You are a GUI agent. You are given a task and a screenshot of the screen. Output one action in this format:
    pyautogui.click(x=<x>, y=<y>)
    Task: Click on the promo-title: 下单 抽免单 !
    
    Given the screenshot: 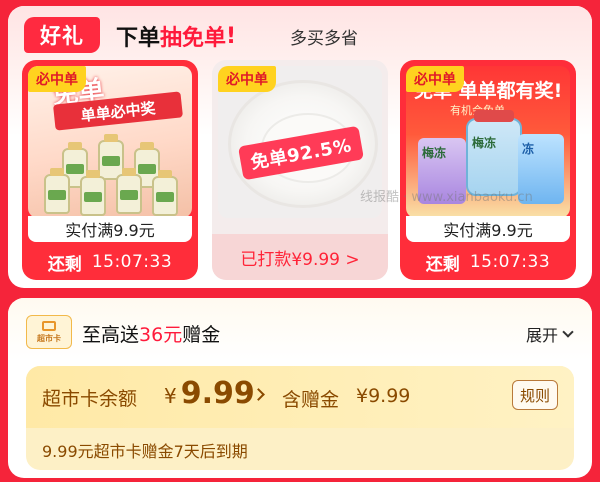 What is the action you would take?
    pyautogui.click(x=176, y=36)
    